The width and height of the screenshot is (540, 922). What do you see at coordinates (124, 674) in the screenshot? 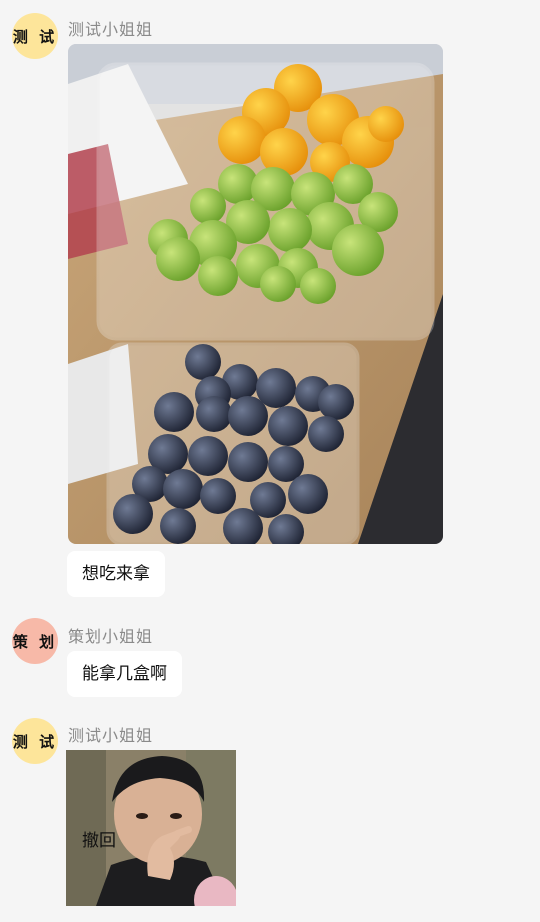
I see `text-bubble: 能拿几盒啊` at bounding box center [124, 674].